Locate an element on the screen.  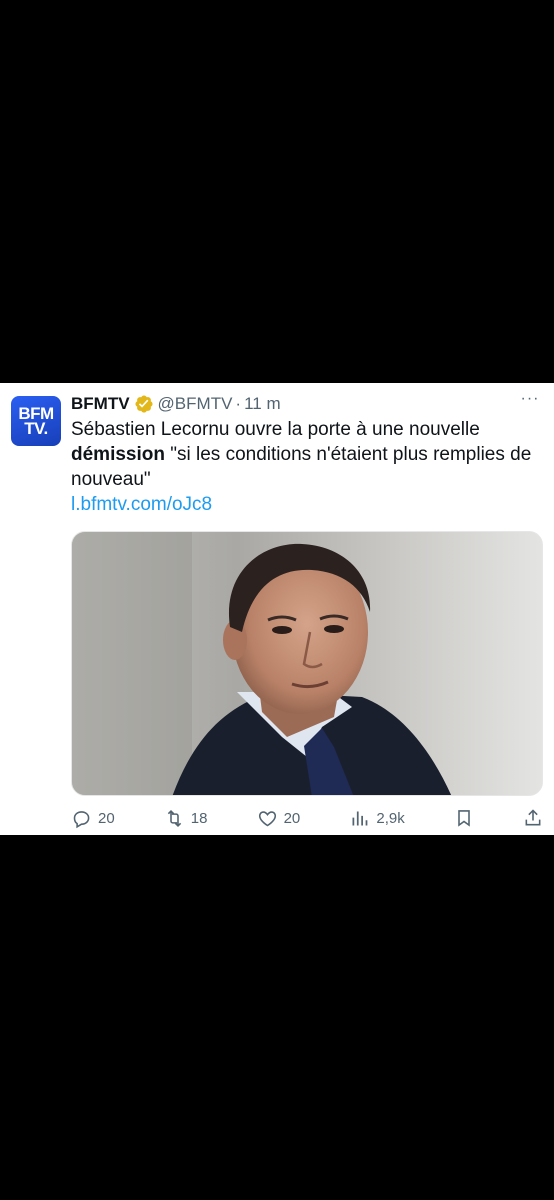
like-icon is located at coordinates (267, 818).